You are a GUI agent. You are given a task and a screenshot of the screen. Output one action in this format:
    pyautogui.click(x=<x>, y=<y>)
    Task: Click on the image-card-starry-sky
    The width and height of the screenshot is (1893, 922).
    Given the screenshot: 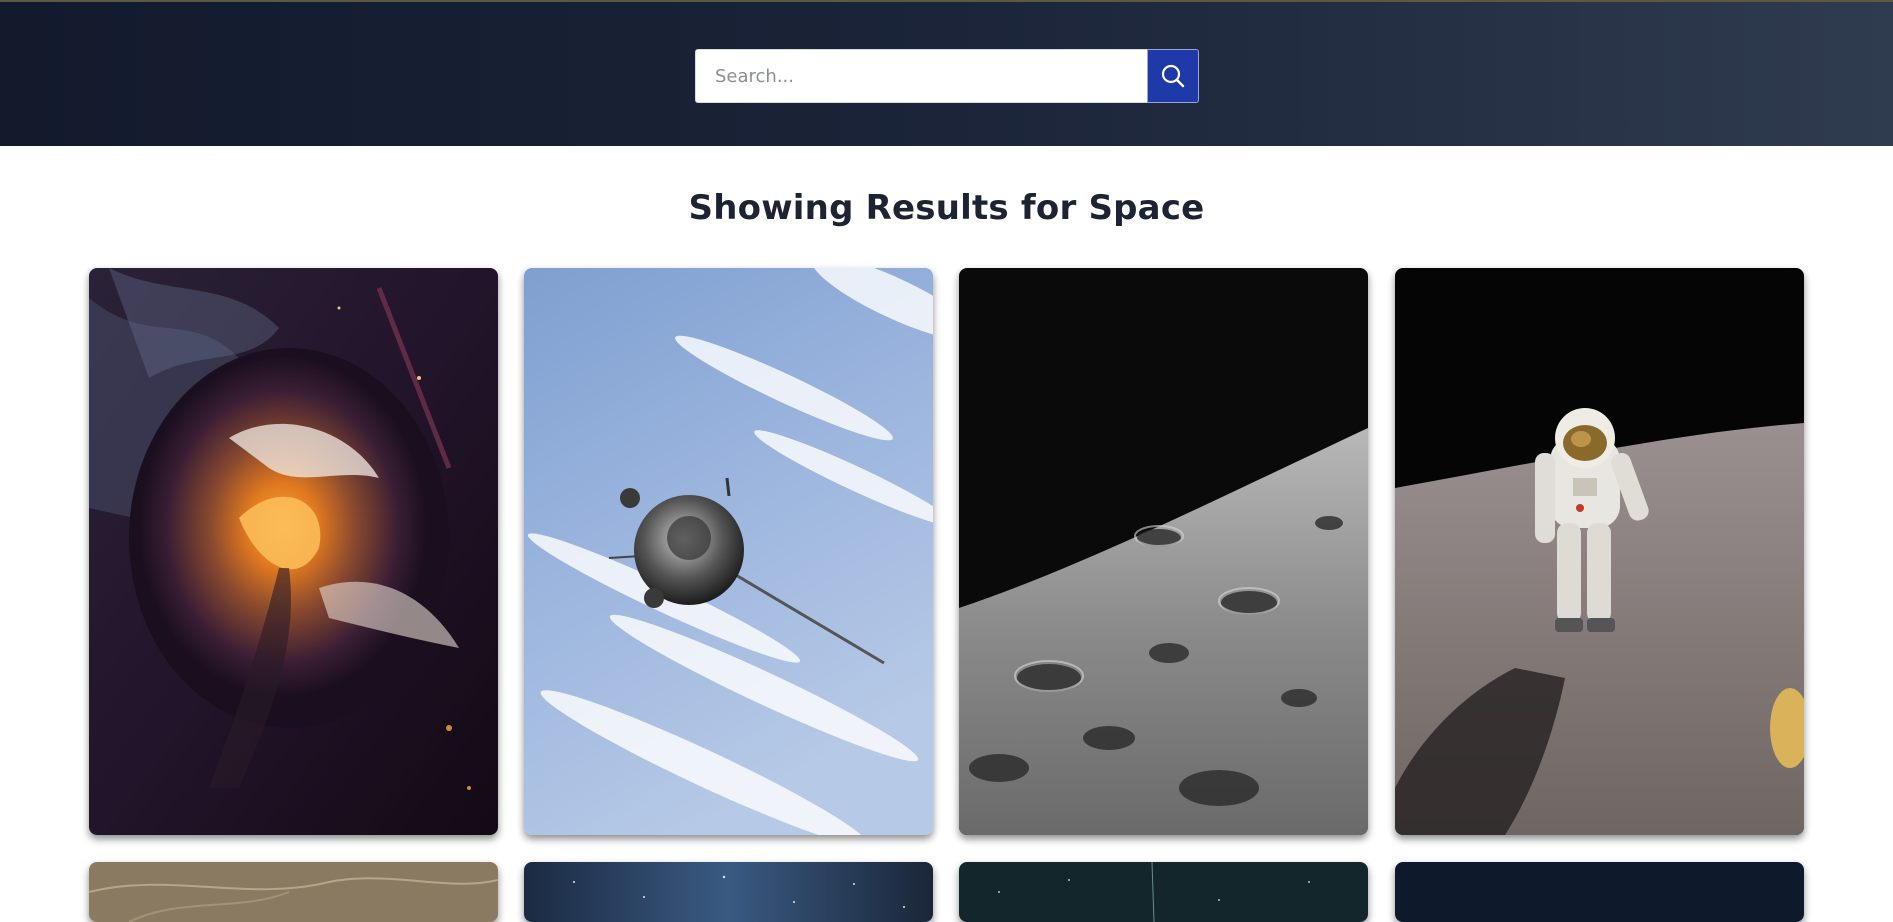 What is the action you would take?
    pyautogui.click(x=728, y=892)
    